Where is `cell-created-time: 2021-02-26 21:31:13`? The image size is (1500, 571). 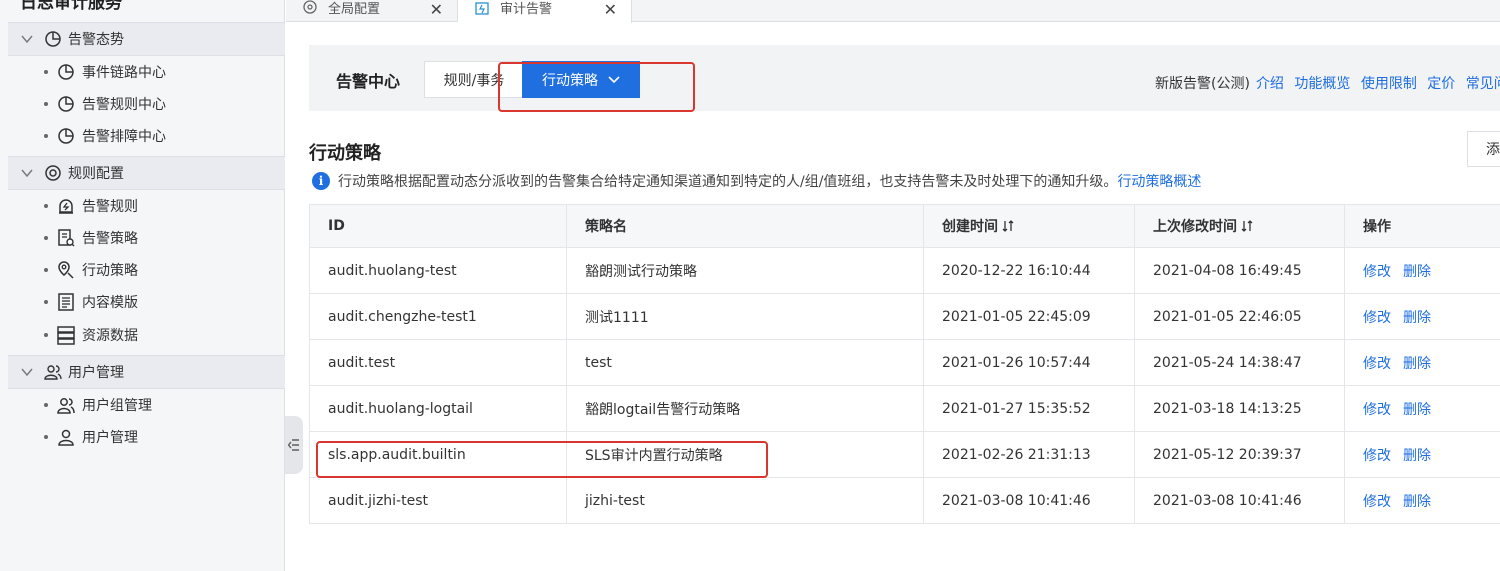
cell-created-time: 2021-02-26 21:31:13 is located at coordinates (1029, 454).